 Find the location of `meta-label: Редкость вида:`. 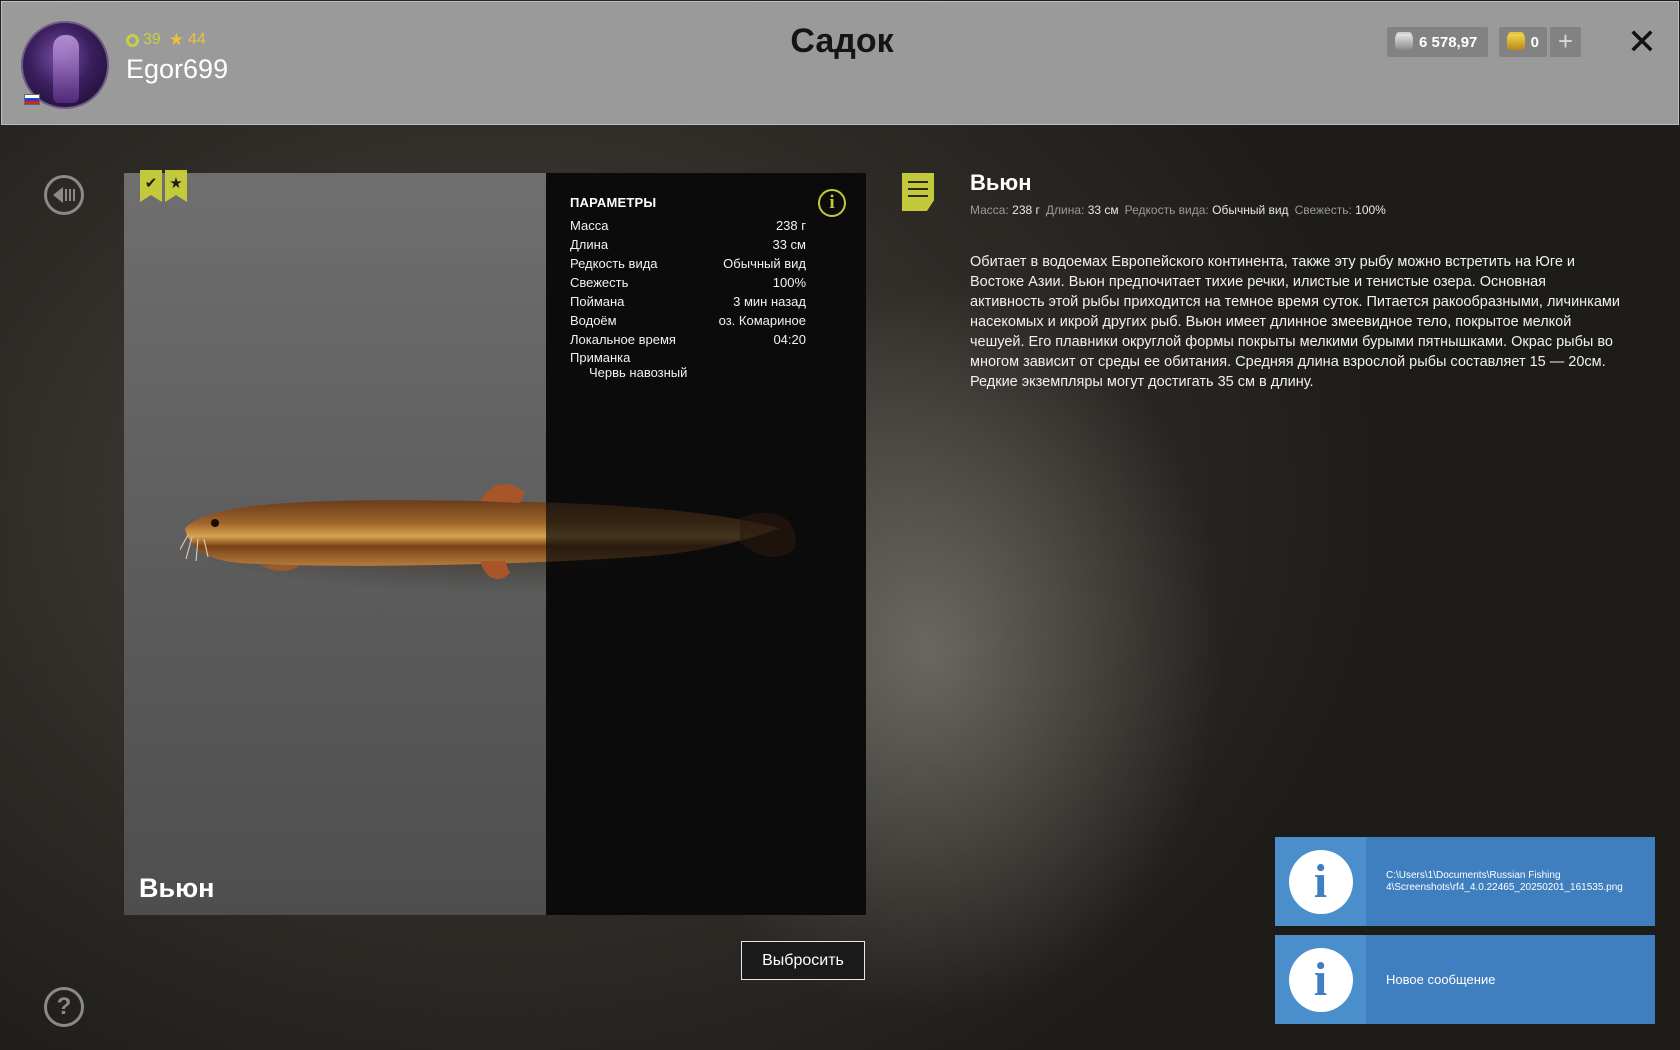

meta-label: Редкость вида: is located at coordinates (1166, 210).